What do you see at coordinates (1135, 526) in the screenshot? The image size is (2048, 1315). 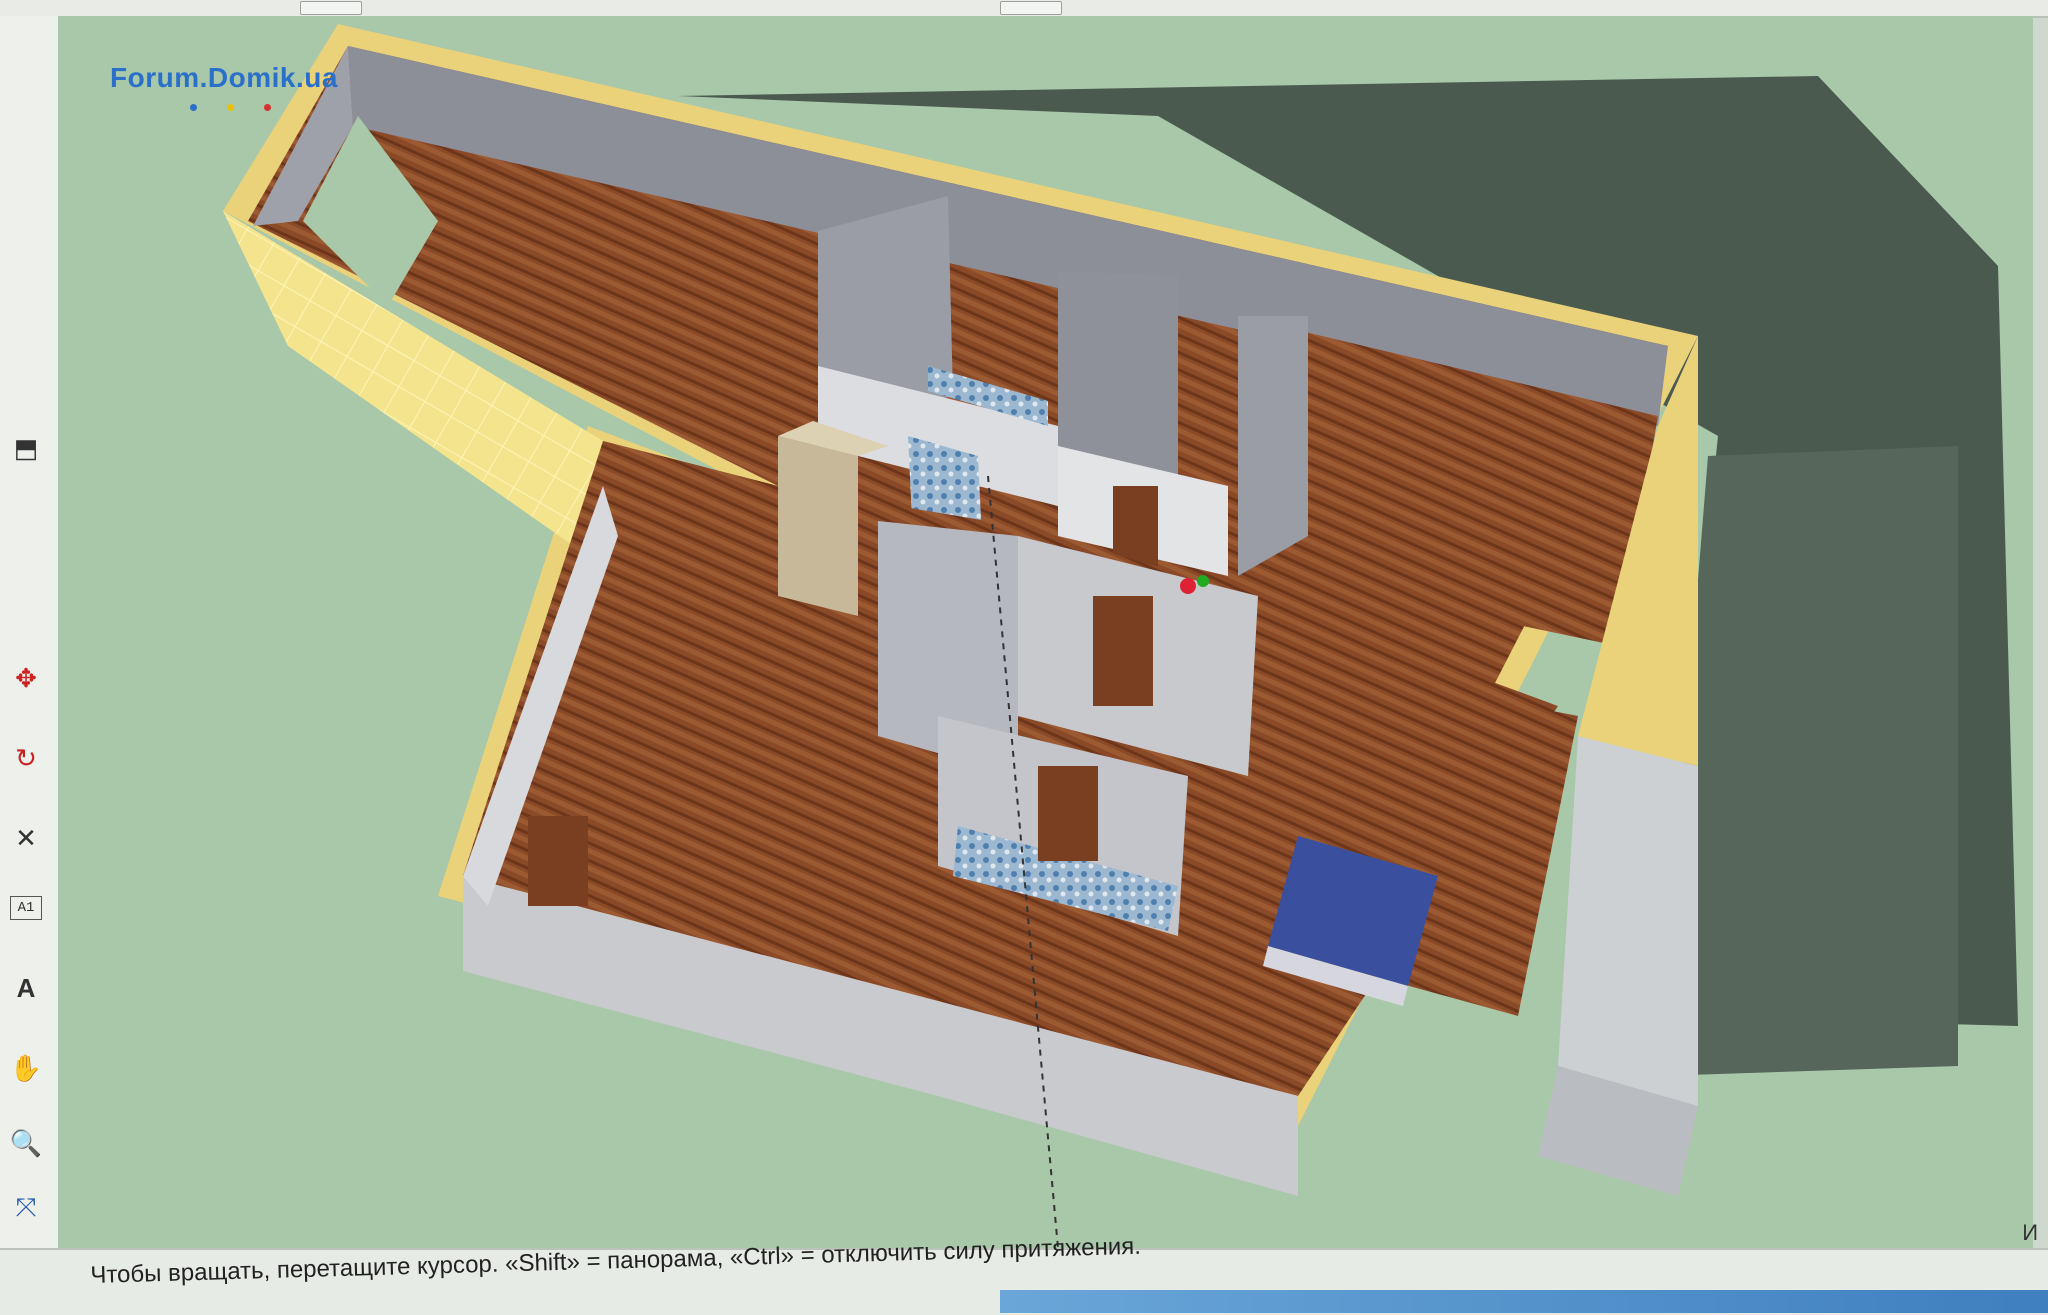 I see `toilet-door` at bounding box center [1135, 526].